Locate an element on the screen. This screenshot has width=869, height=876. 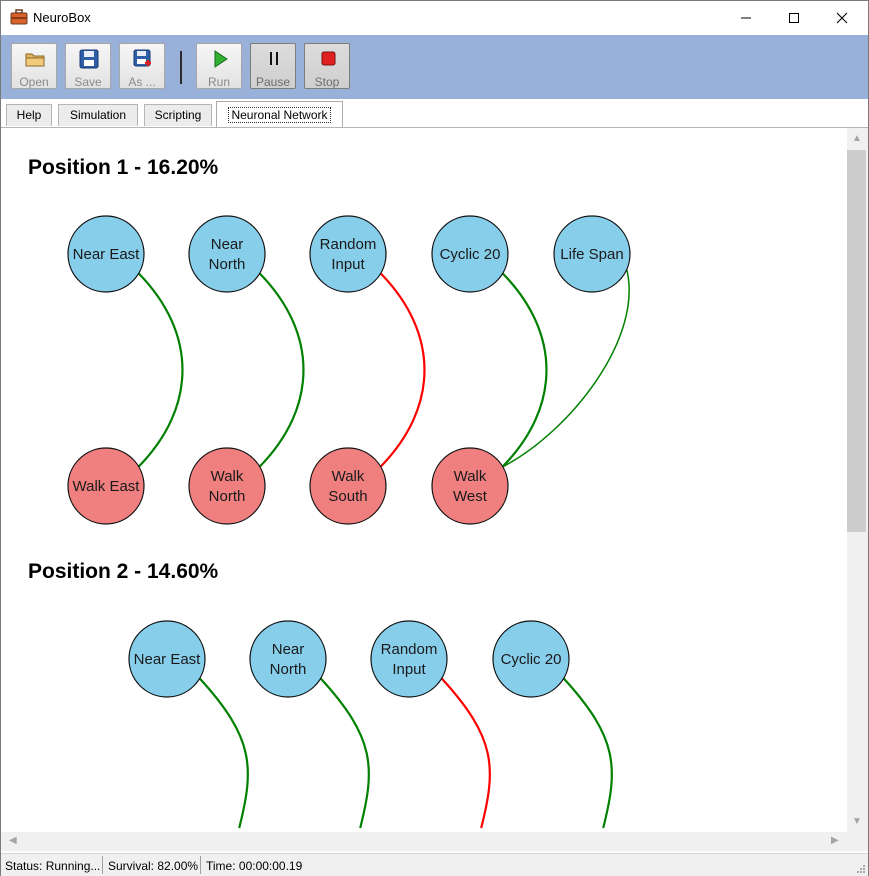
tab-label: Scripting is located at coordinates (178, 115).